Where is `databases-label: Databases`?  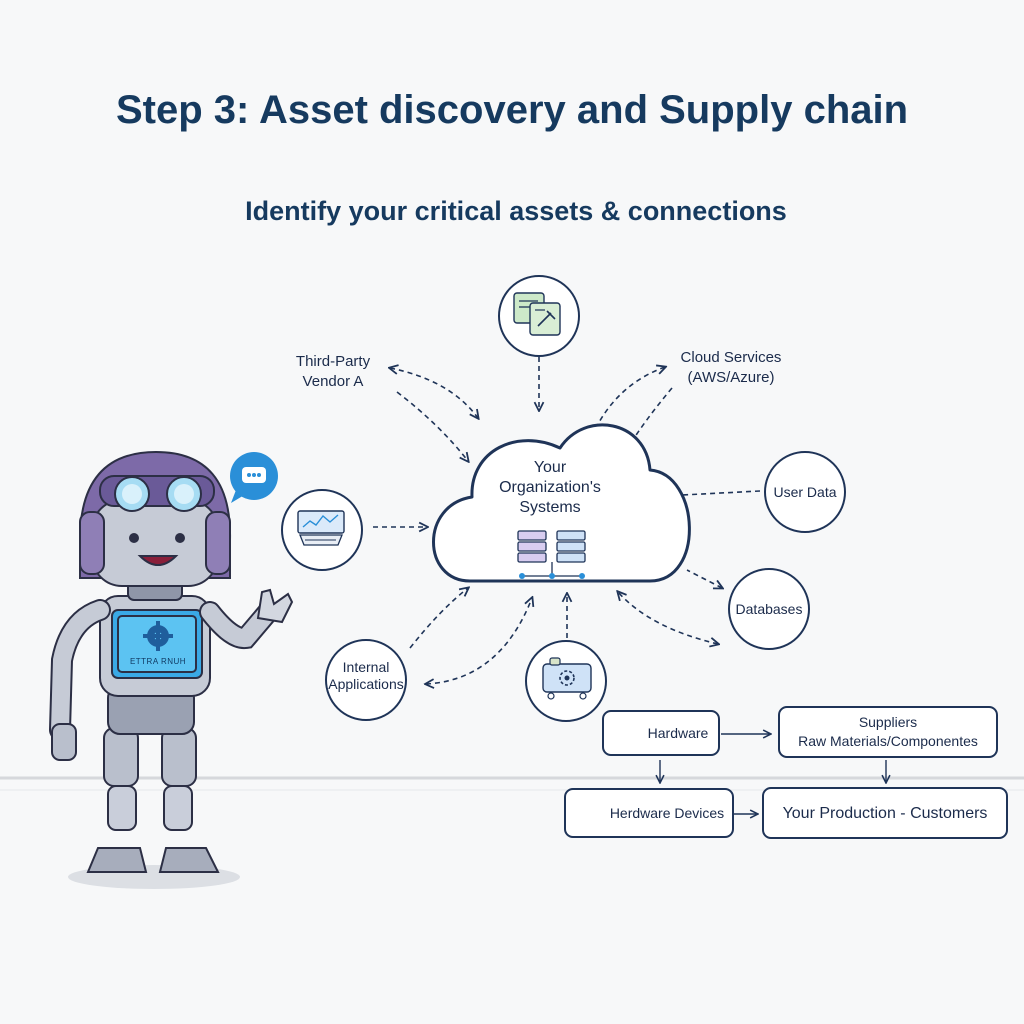
databases-label: Databases is located at coordinates (769, 608).